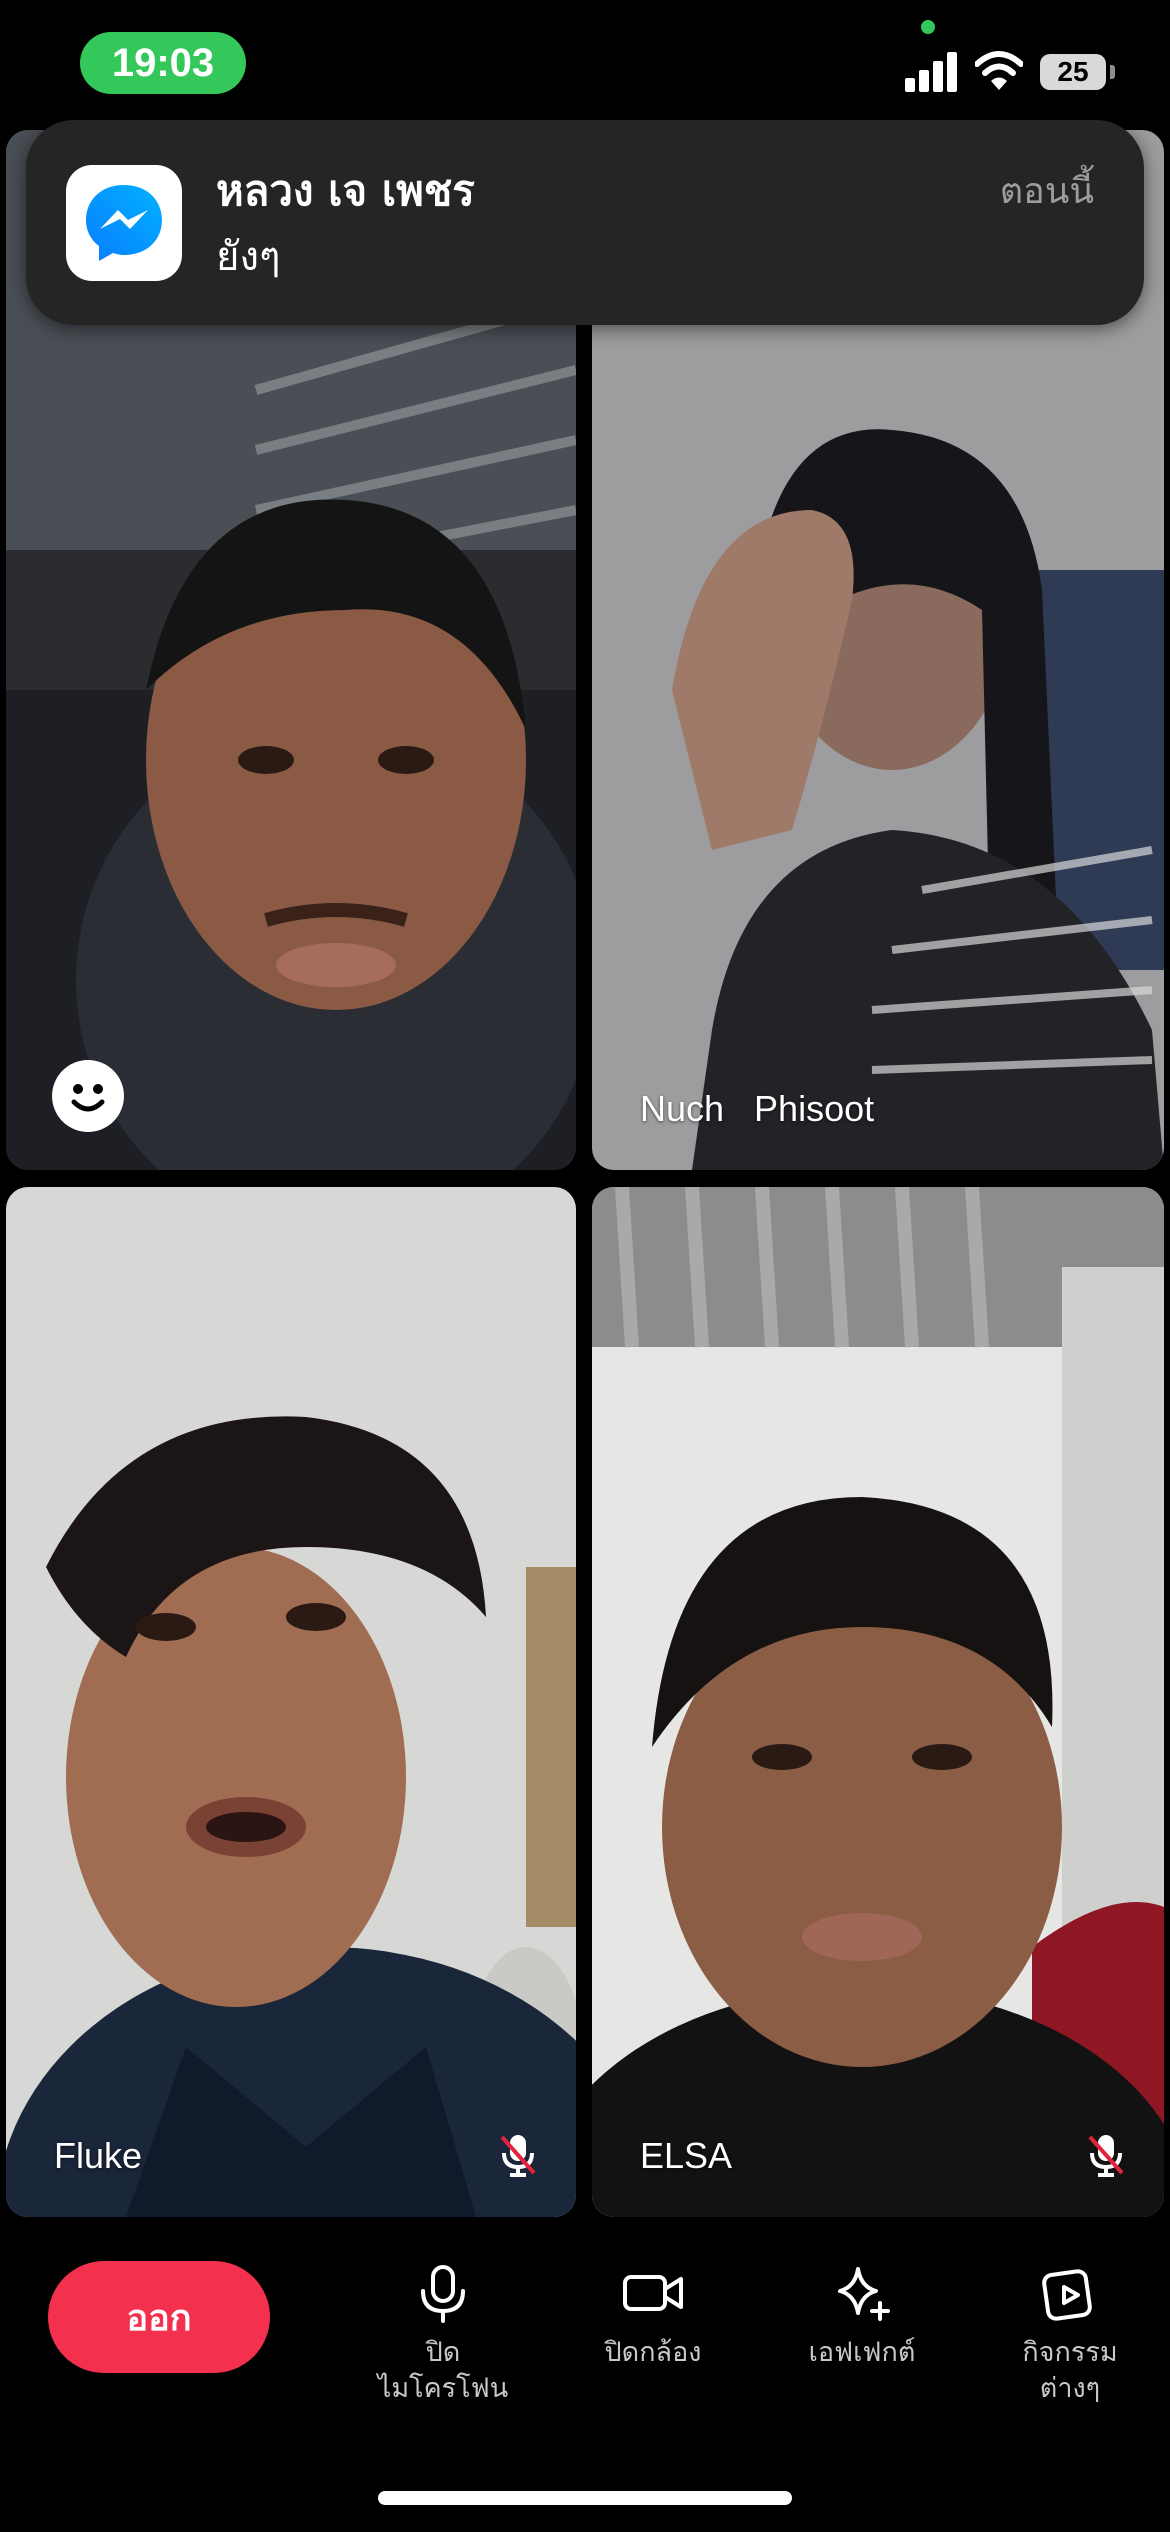 The height and width of the screenshot is (2532, 1170). Describe the element at coordinates (1073, 71) in the screenshot. I see `battery-level: 25` at that location.